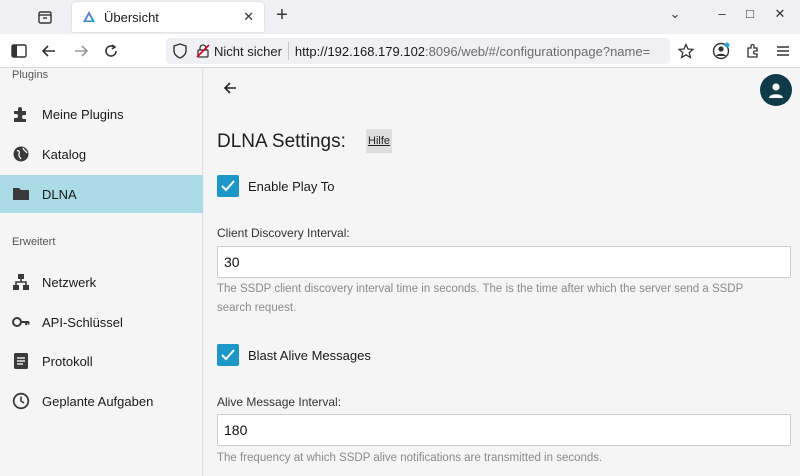  I want to click on client-discovery-input: 30, so click(504, 262).